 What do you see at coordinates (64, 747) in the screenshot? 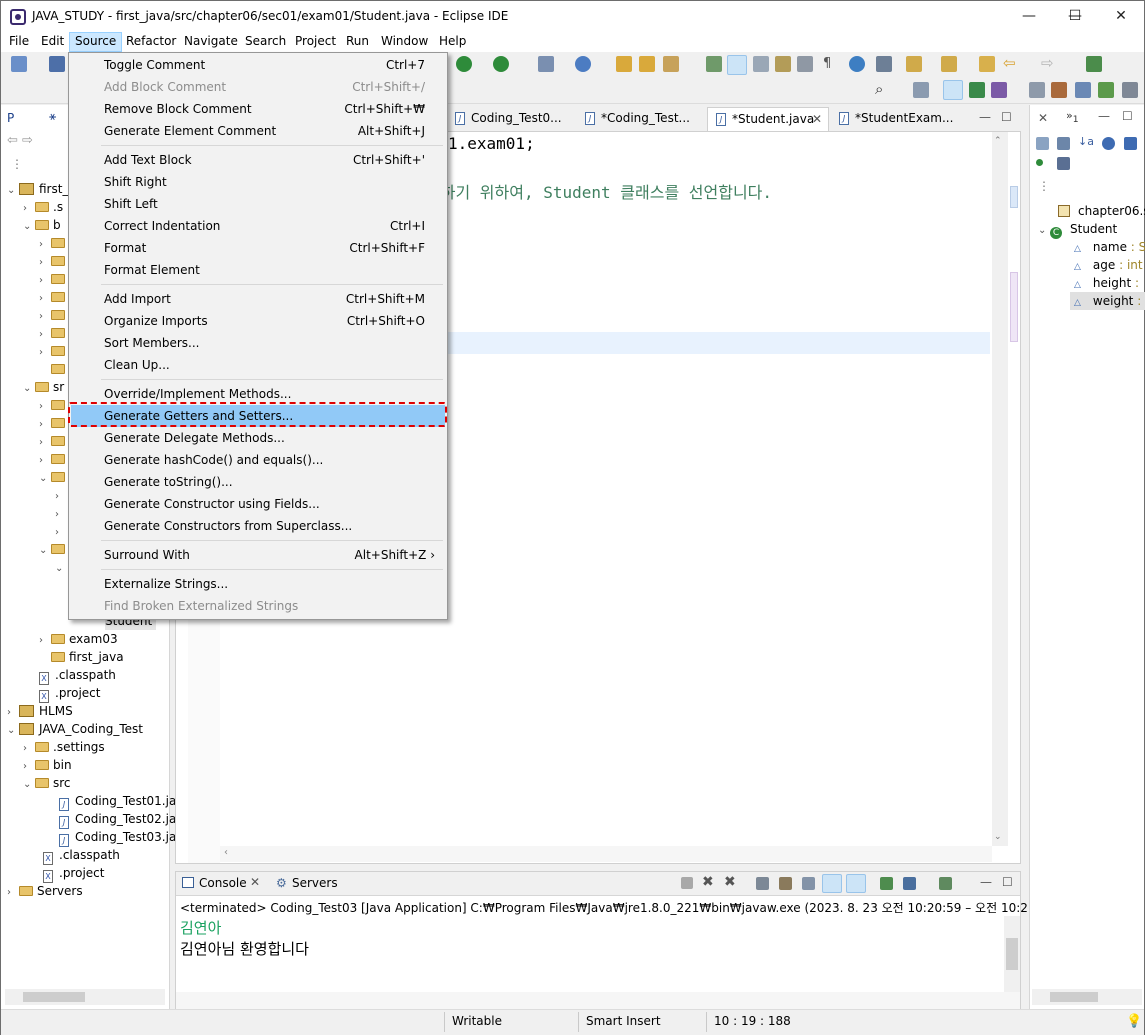
I see `tree-item-settings: › .settings` at bounding box center [64, 747].